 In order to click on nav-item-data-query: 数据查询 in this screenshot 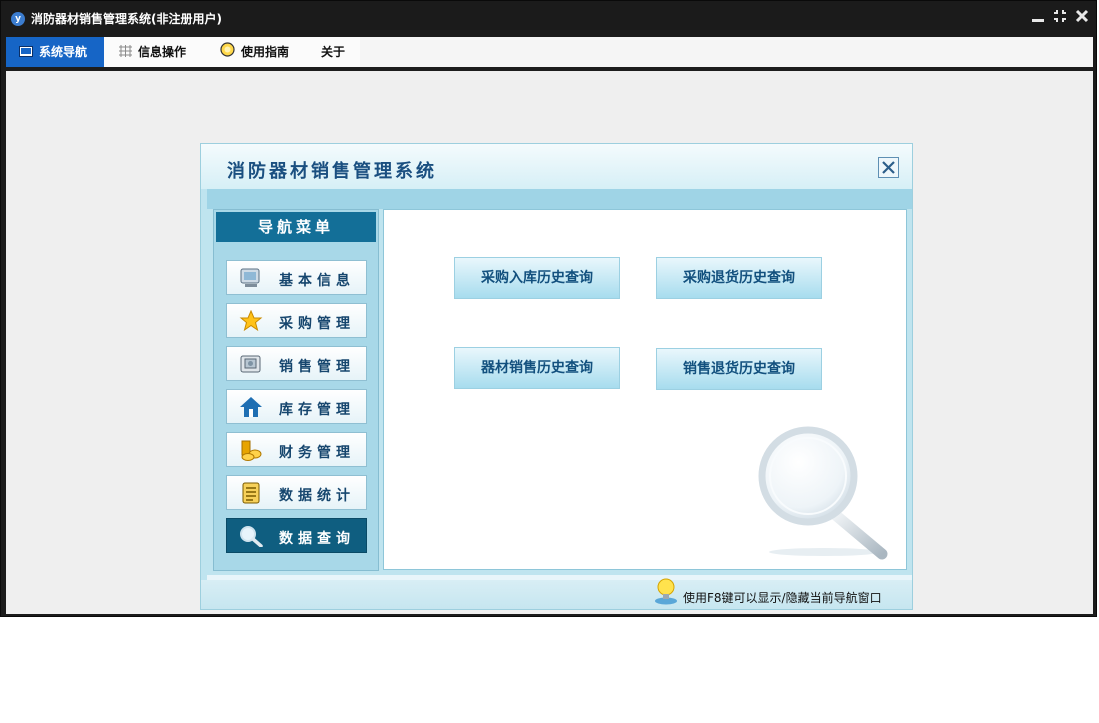, I will do `click(296, 535)`.